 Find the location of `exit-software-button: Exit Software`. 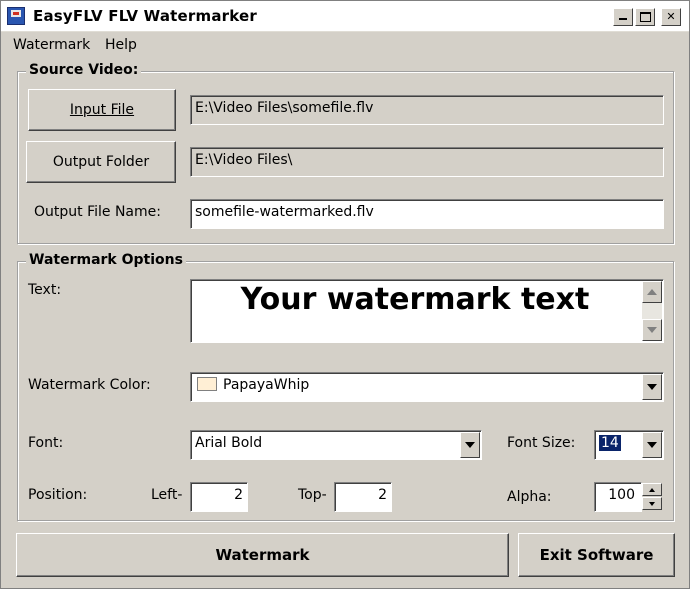

exit-software-button: Exit Software is located at coordinates (596, 555).